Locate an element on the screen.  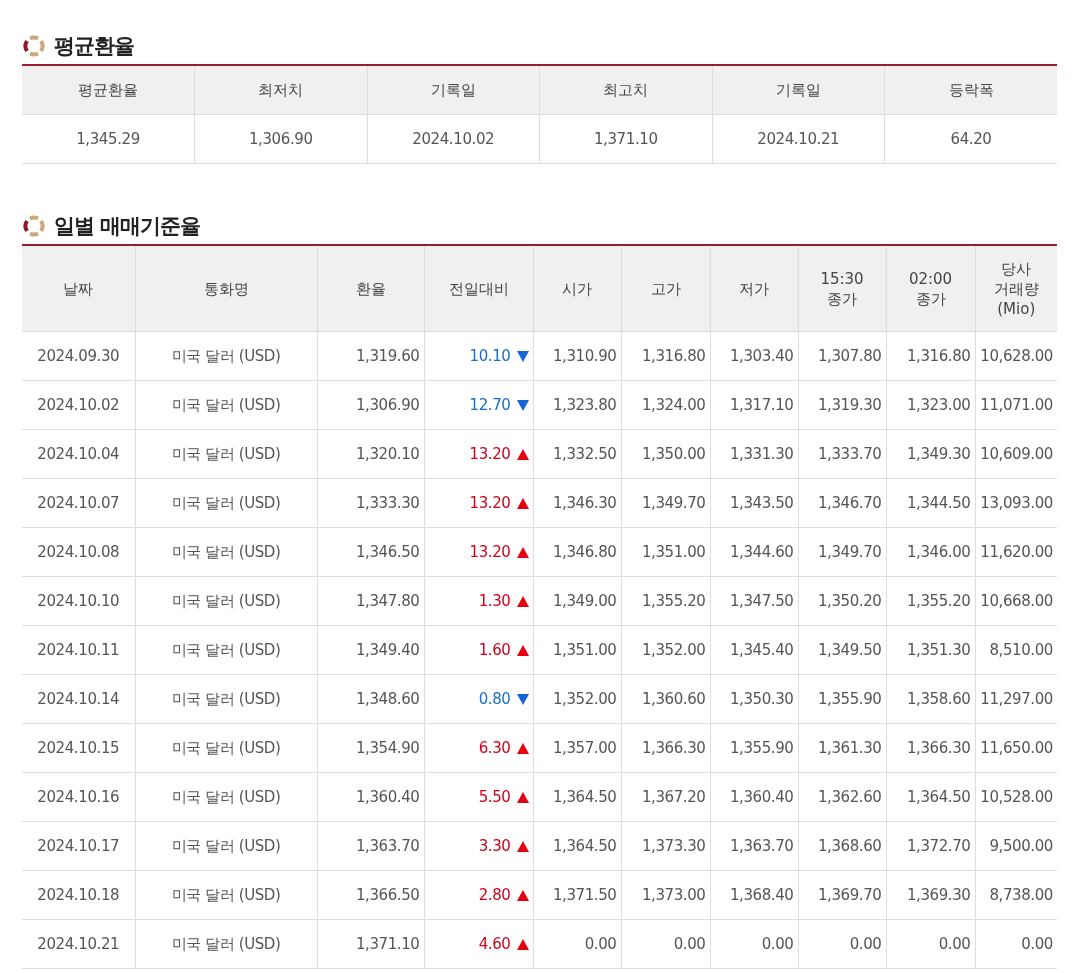
table-cell: 1,307.80 is located at coordinates (842, 356).